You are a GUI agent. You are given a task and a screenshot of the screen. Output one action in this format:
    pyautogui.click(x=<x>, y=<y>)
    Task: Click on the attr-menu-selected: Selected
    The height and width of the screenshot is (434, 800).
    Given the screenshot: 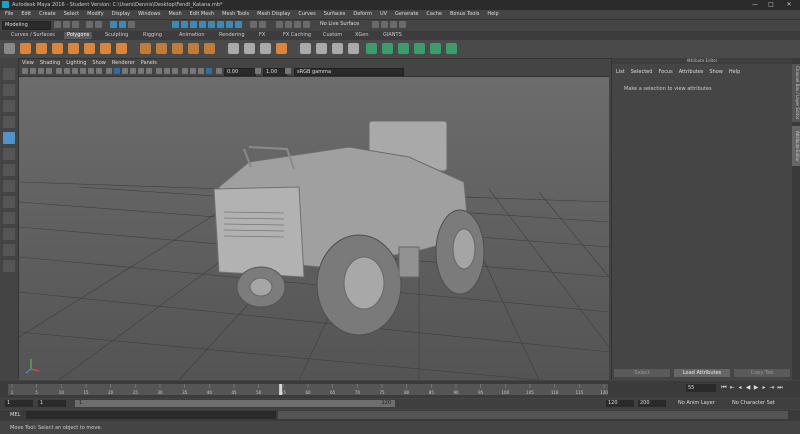 What is the action you would take?
    pyautogui.click(x=642, y=72)
    